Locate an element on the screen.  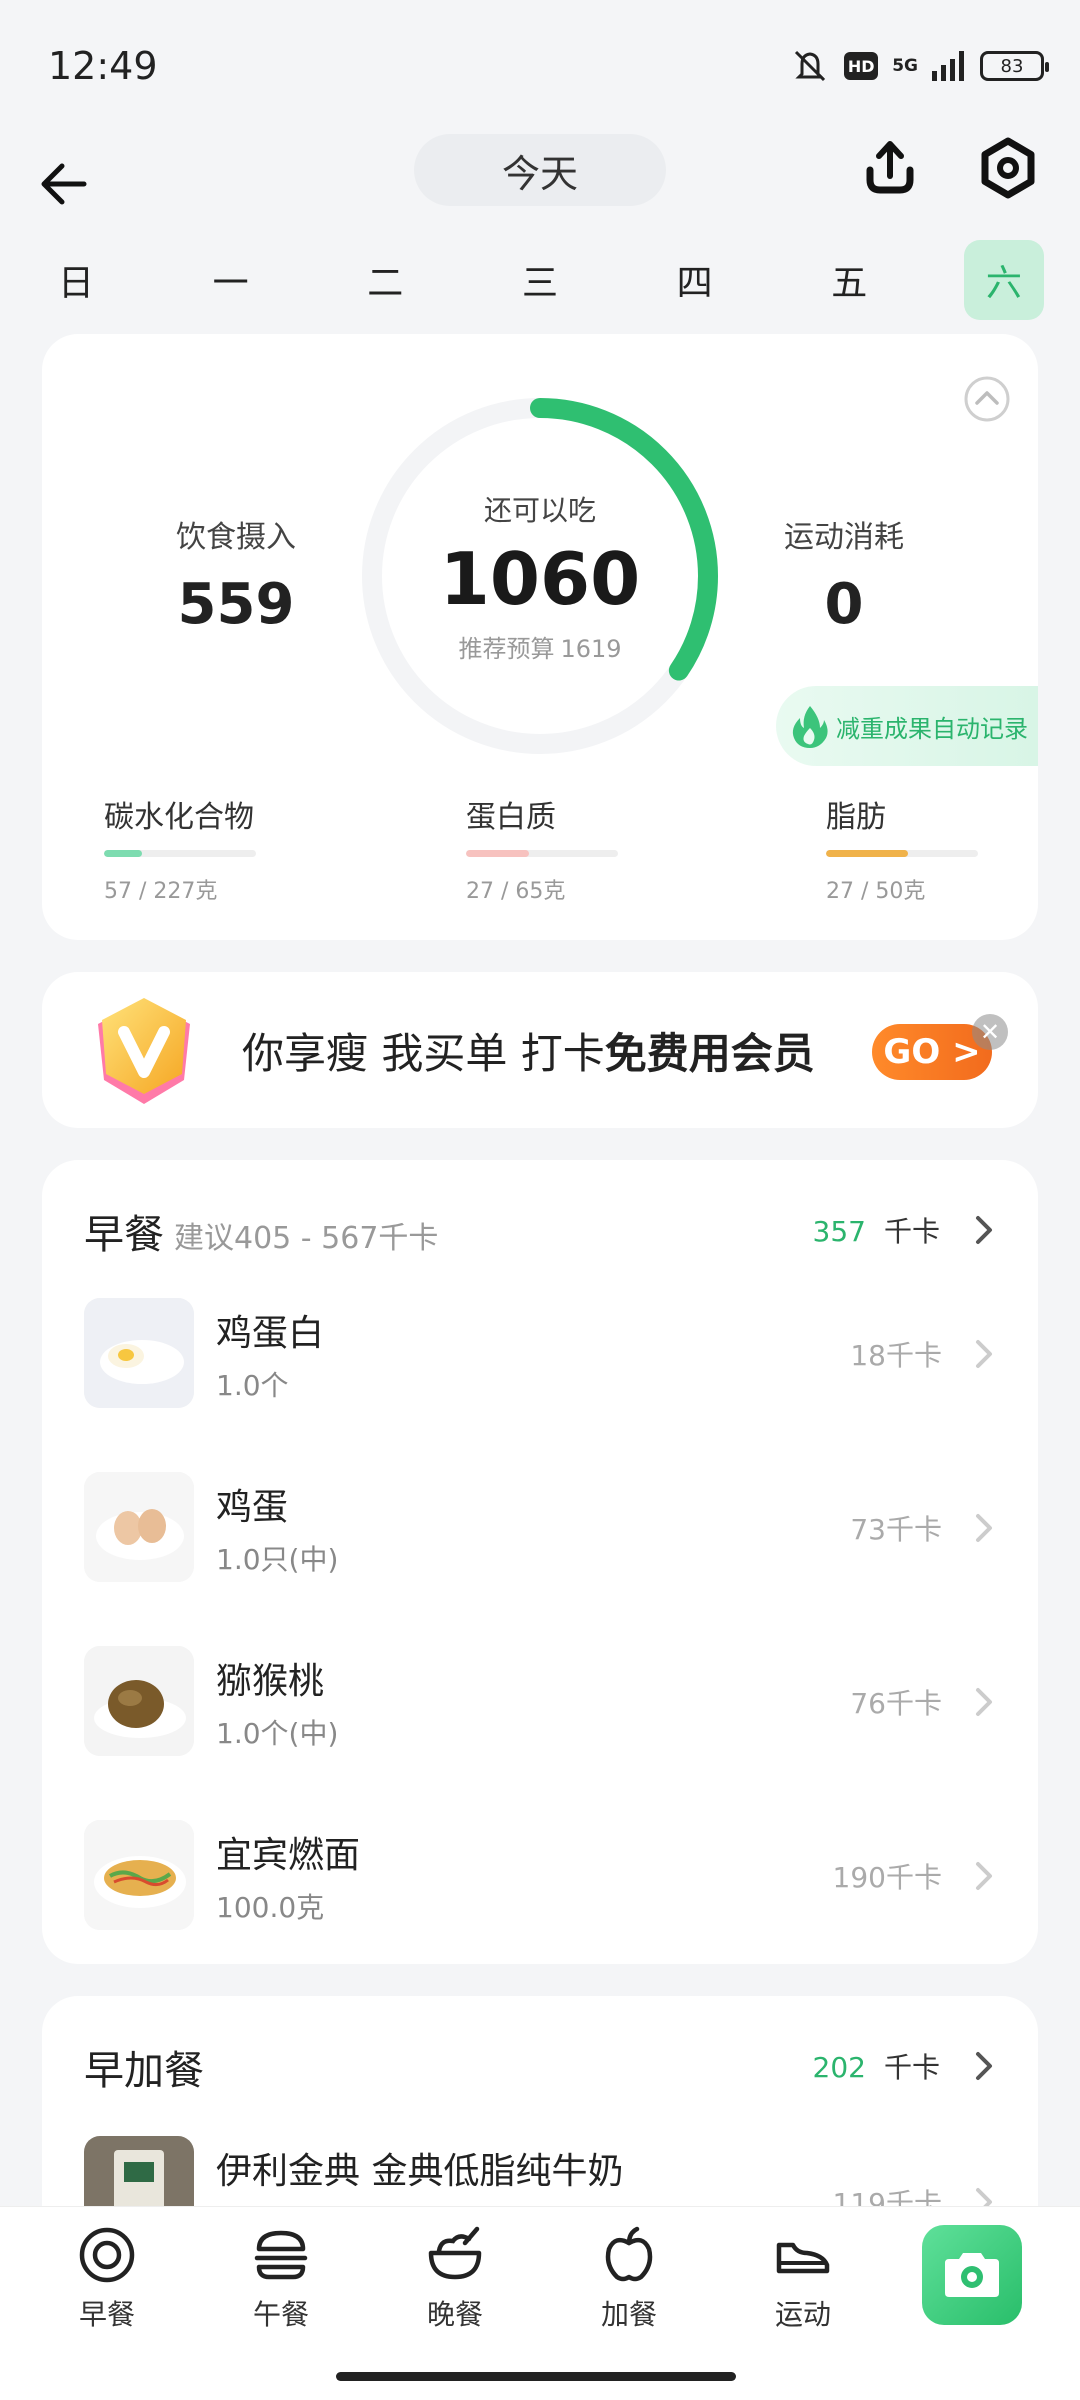
nav-exercise: 运动 is located at coordinates (803, 2279).